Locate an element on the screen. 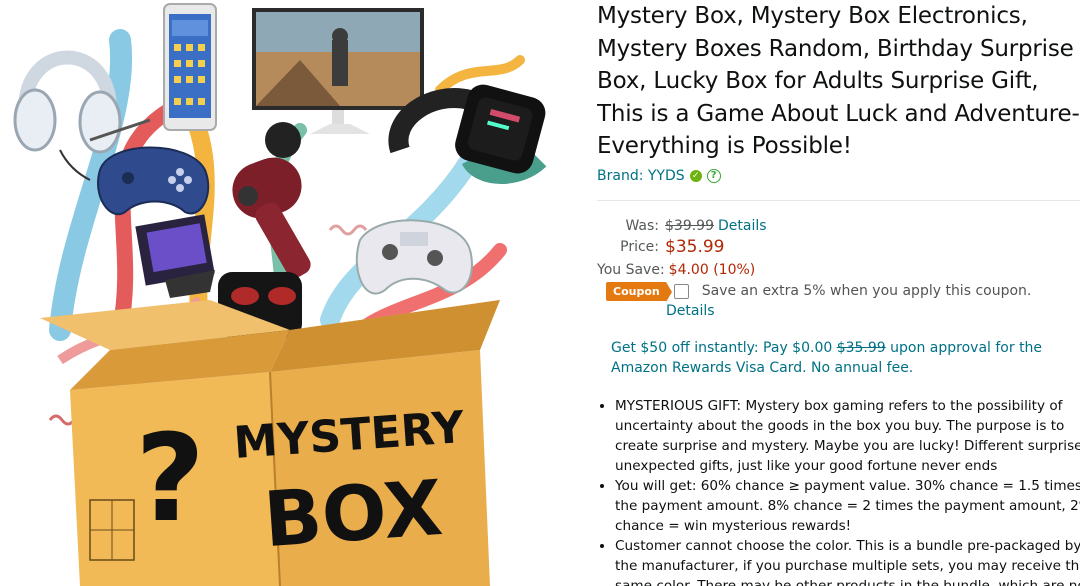 The width and height of the screenshot is (1080, 586). title-line: Mystery Boxes Random, Birthday Surprise is located at coordinates (835, 48).